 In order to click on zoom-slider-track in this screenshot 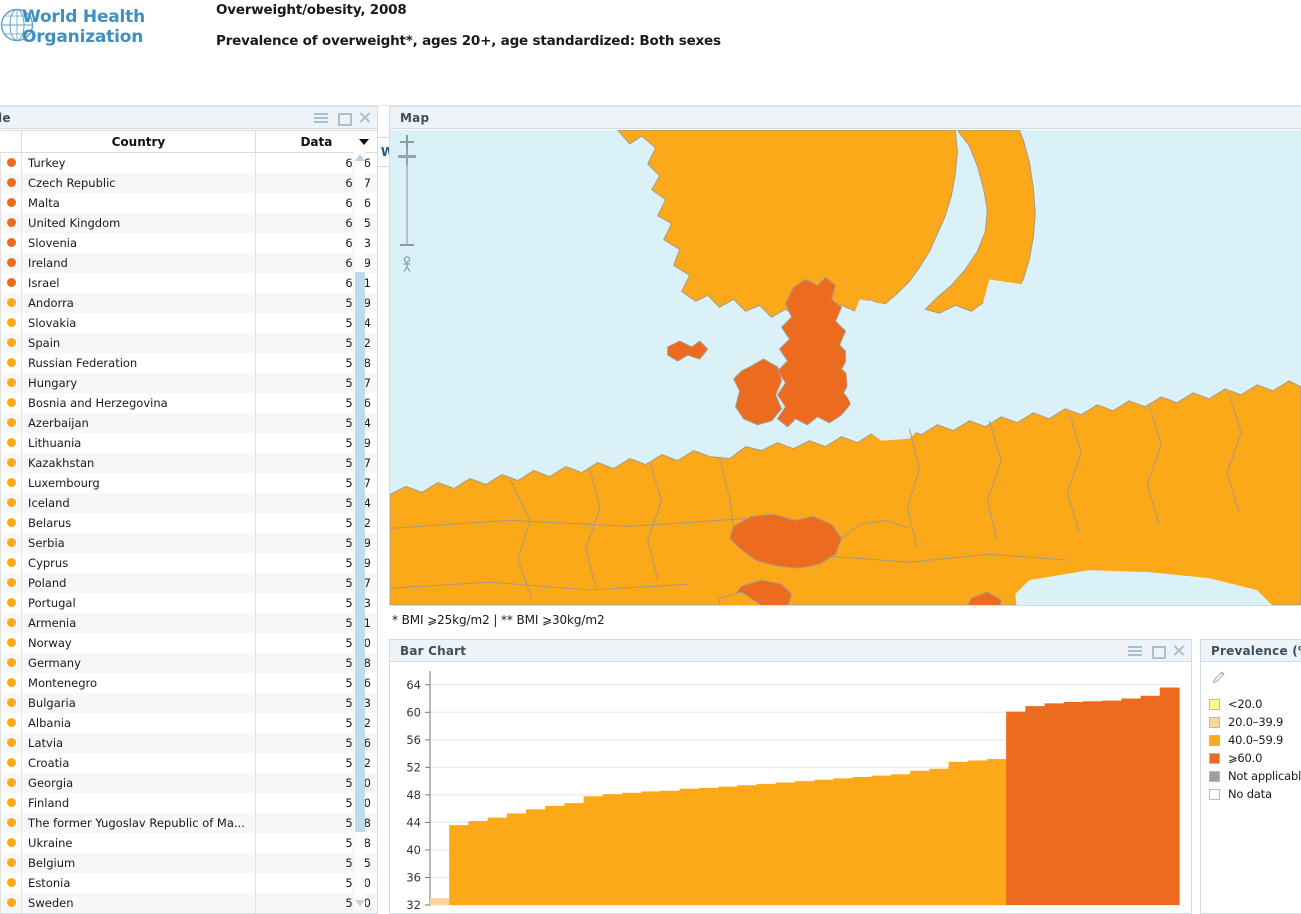, I will do `click(407, 199)`.